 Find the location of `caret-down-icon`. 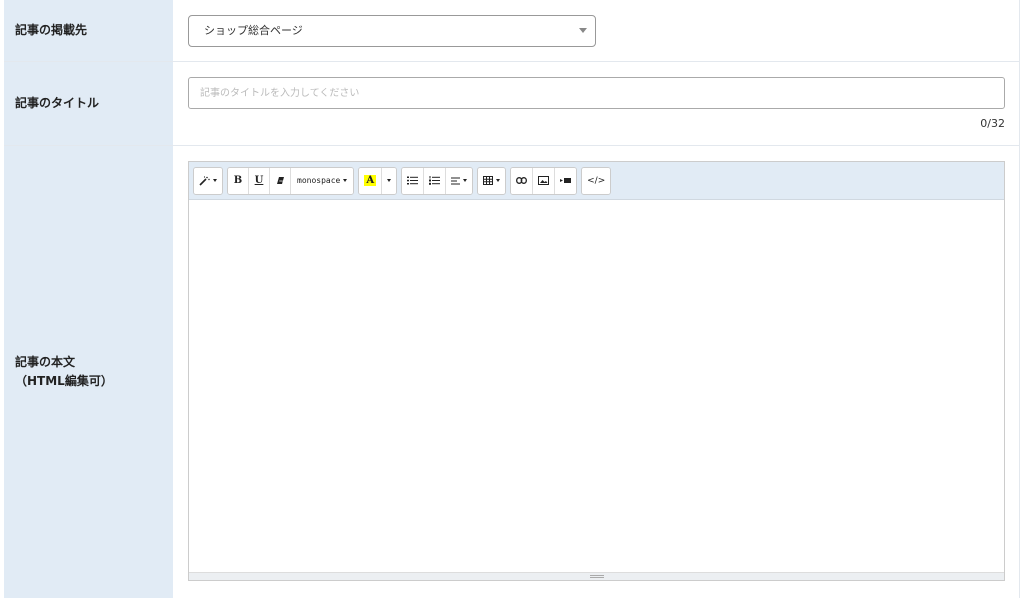

caret-down-icon is located at coordinates (583, 30).